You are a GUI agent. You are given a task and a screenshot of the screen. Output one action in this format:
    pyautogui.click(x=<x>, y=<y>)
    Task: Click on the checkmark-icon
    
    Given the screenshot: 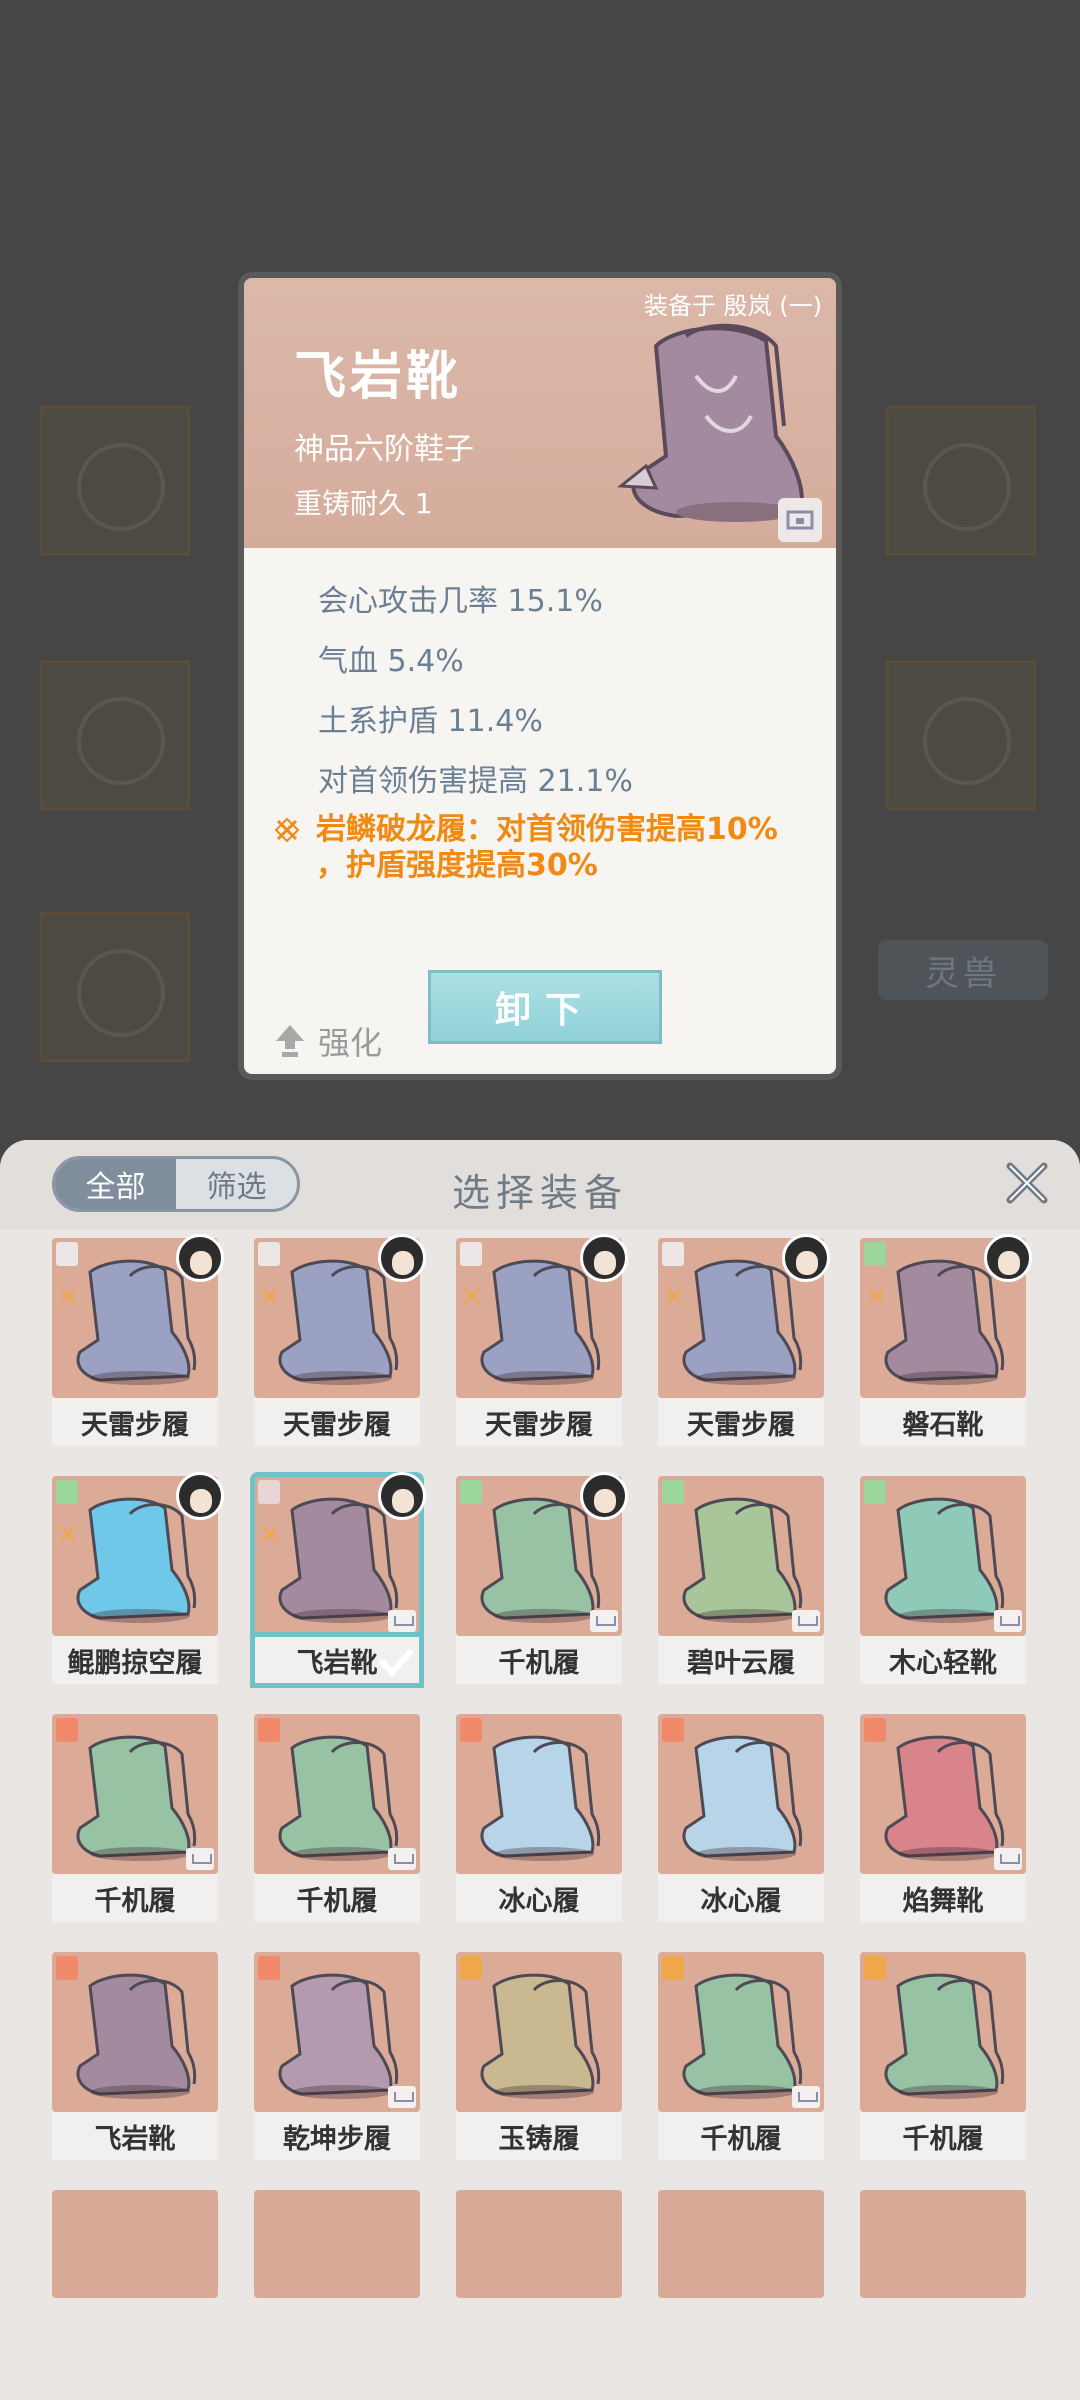 What is the action you would take?
    pyautogui.click(x=396, y=1662)
    